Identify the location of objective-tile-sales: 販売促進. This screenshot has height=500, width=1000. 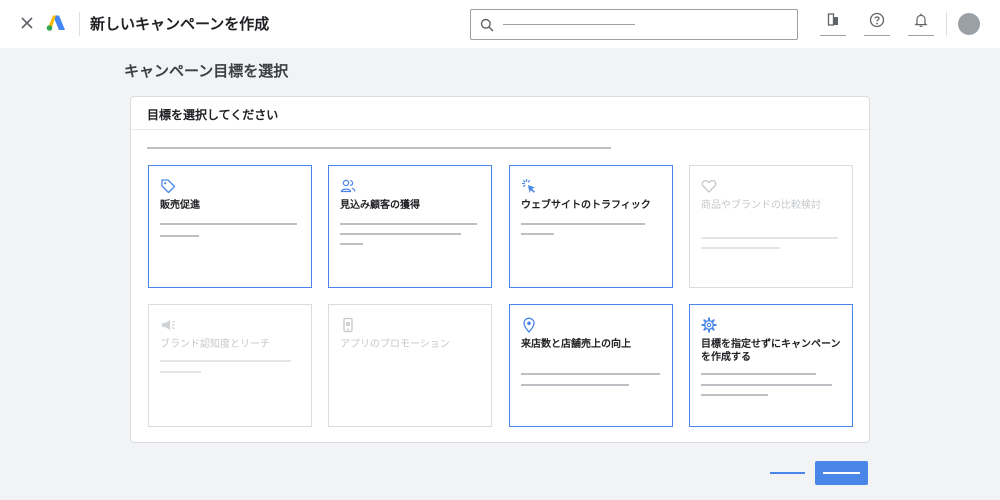
(230, 226).